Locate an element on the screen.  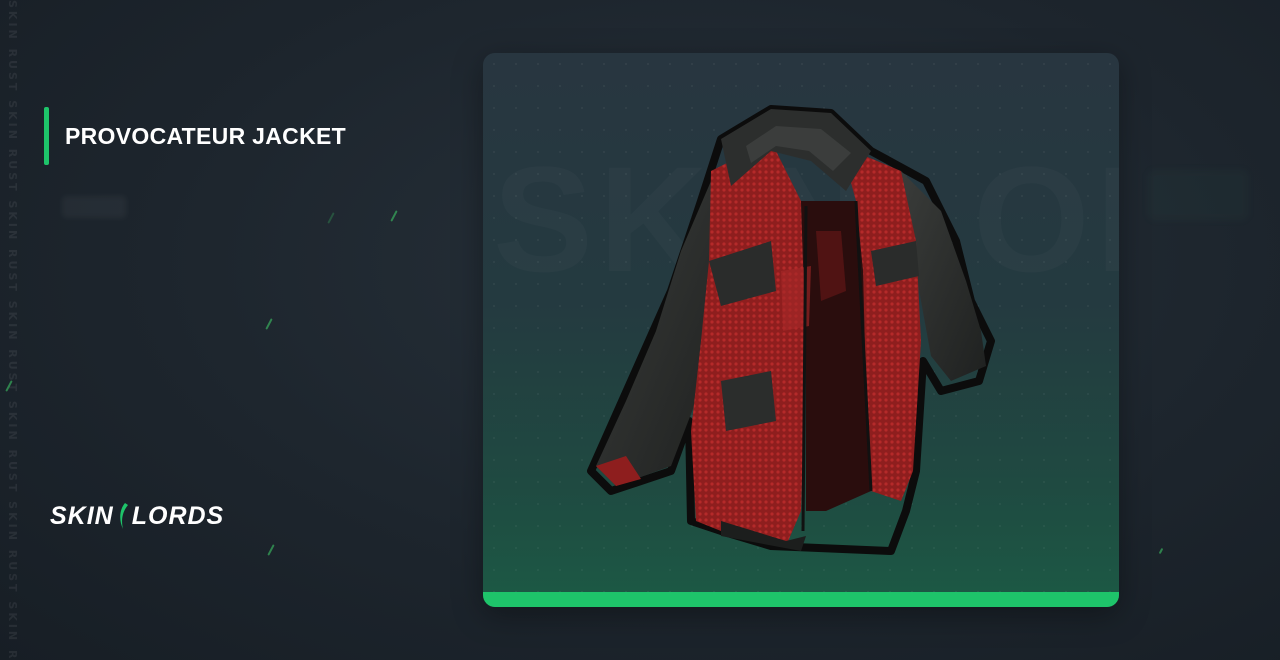
item-title: PROVOCATEUR JACKET is located at coordinates (205, 135).